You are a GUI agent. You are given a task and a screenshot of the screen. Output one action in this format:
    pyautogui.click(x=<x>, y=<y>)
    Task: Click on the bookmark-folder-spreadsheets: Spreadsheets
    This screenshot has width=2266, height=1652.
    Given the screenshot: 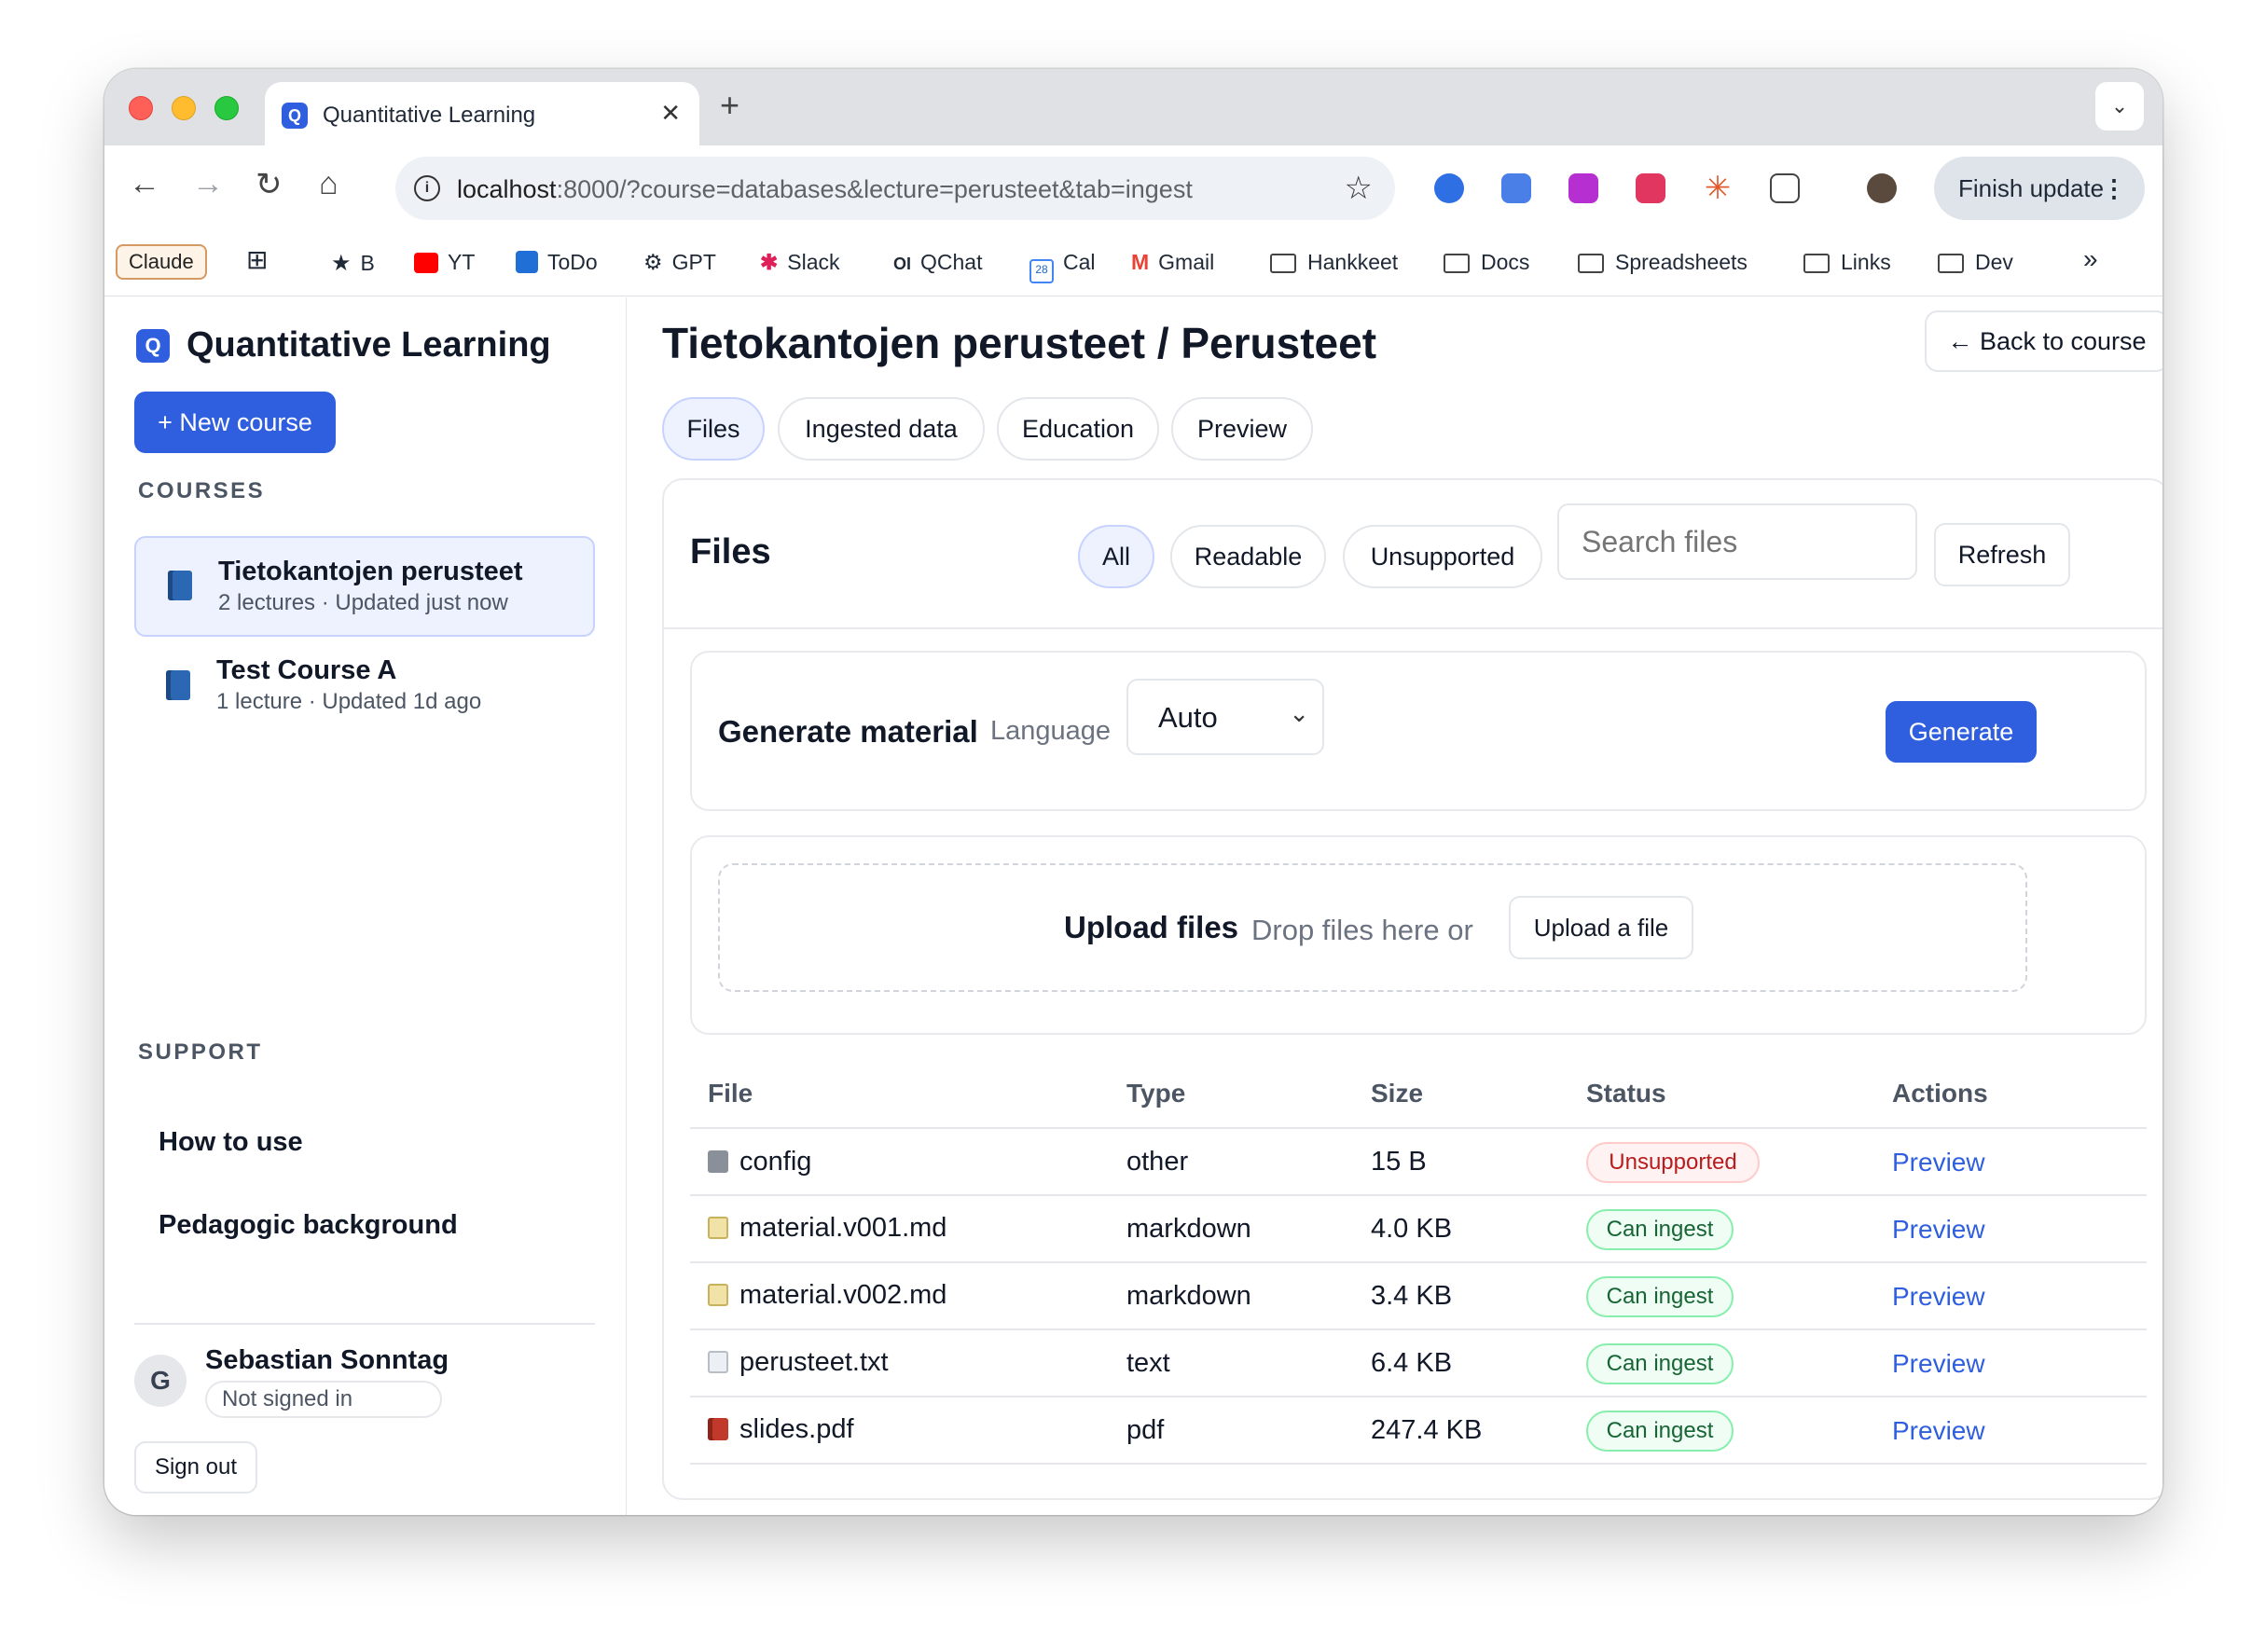 What is the action you would take?
    pyautogui.click(x=1663, y=263)
    